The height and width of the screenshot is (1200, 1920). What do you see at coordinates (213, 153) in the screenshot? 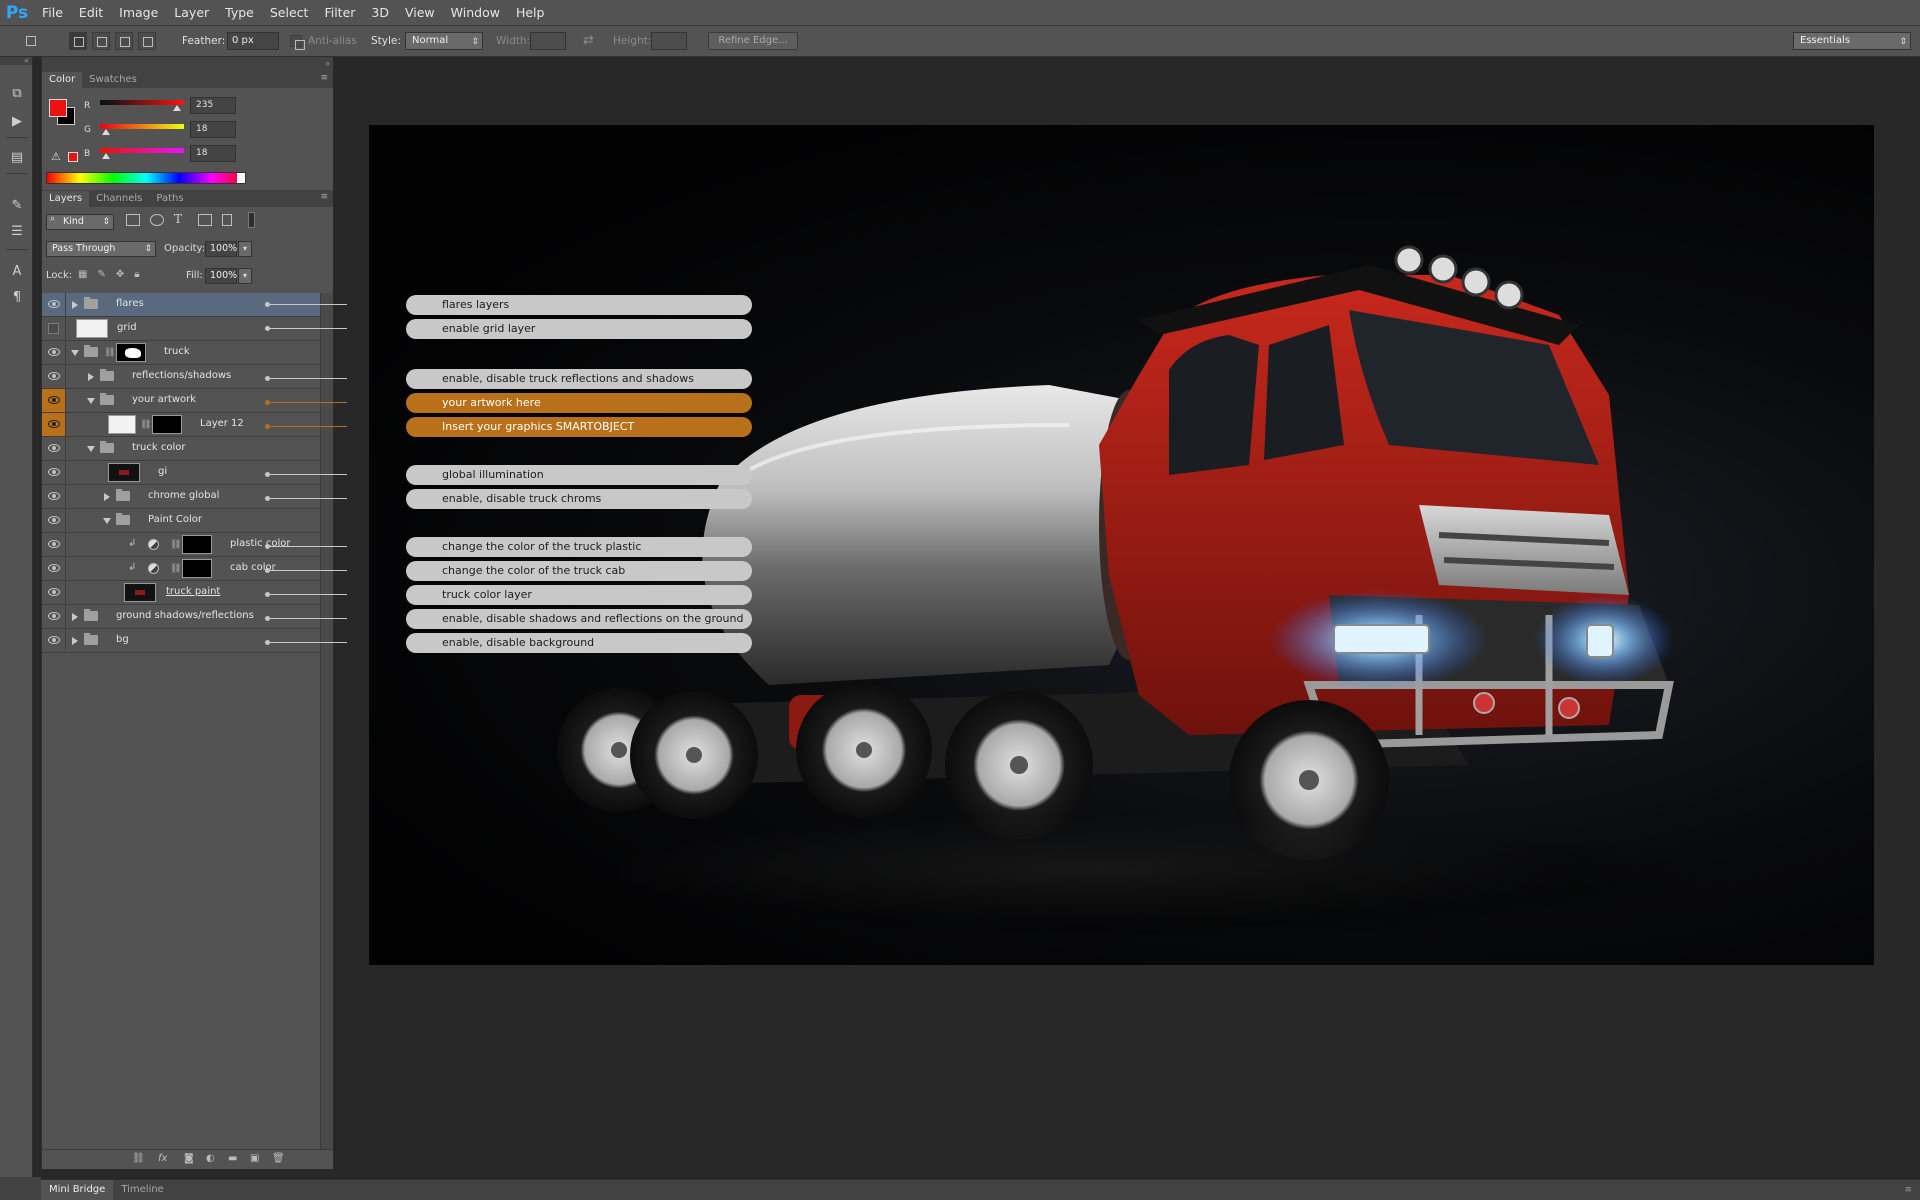
I see `blue-value-input: 18` at bounding box center [213, 153].